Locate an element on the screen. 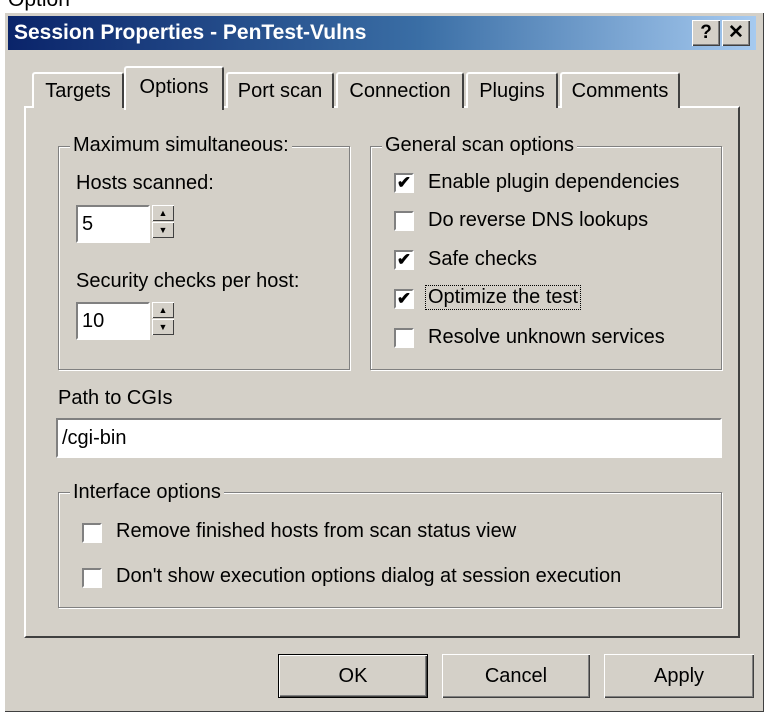  security-checks-label: Security checks per host: is located at coordinates (188, 281).